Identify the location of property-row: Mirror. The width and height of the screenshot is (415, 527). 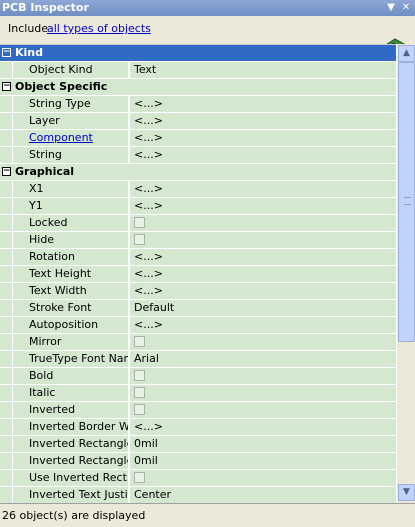
(198, 342).